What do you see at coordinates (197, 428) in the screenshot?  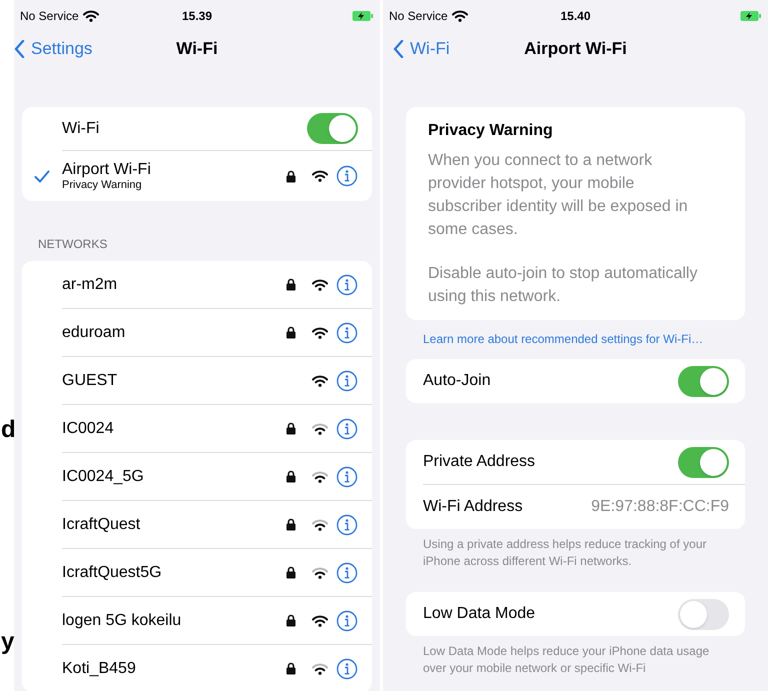 I see `network-row: IC0024` at bounding box center [197, 428].